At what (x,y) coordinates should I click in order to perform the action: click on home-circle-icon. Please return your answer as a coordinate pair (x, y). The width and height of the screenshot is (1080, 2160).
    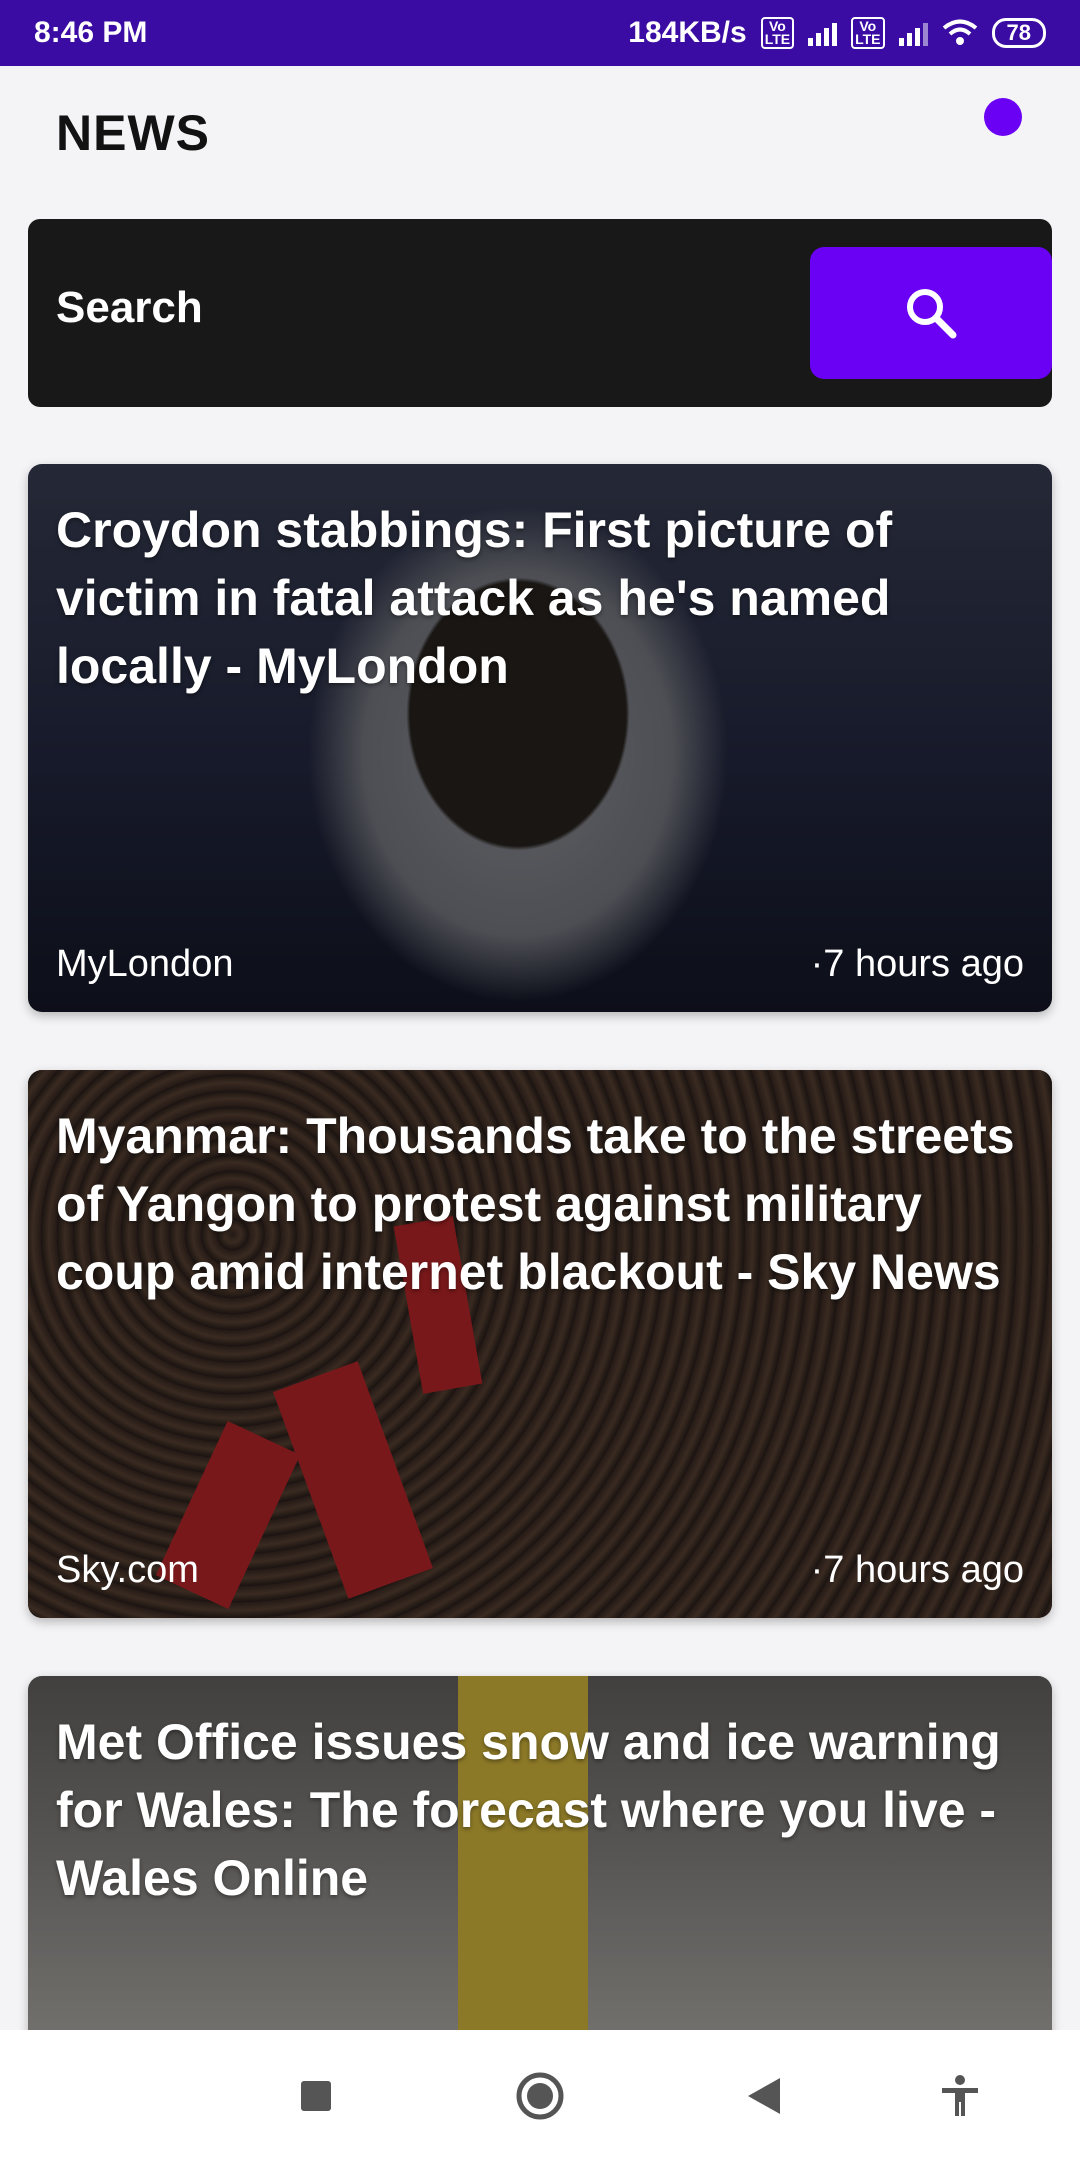
    Looking at the image, I should click on (540, 2096).